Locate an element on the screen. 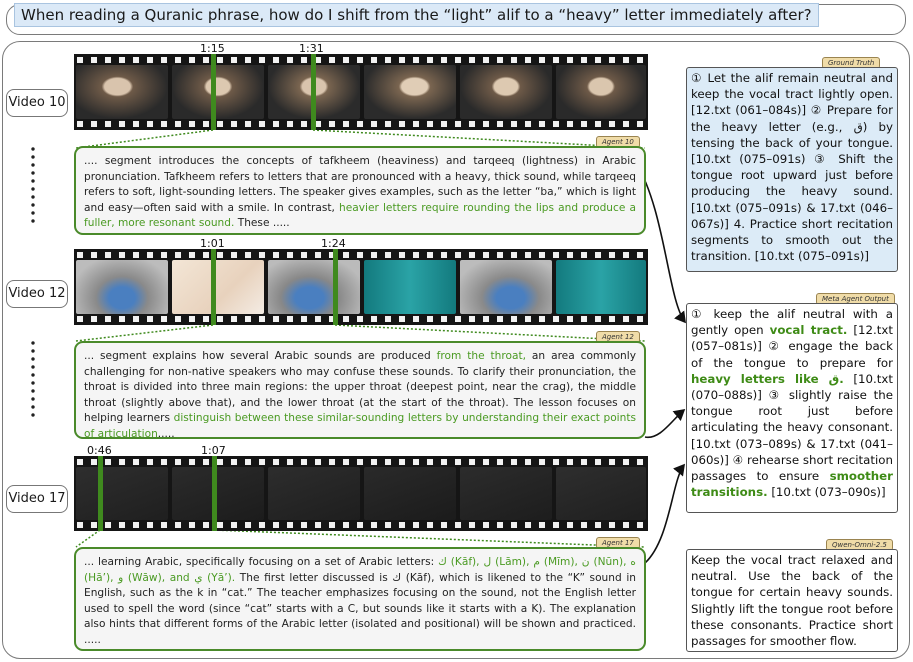  meta-text: [10.txt (073–090s)] is located at coordinates (826, 492).